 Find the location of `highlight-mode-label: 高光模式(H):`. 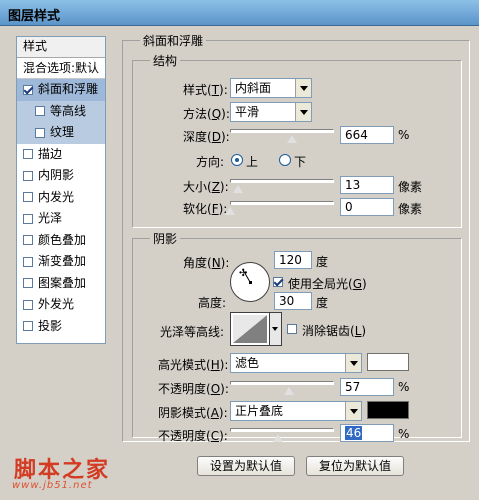

highlight-mode-label: 高光模式(H): is located at coordinates (193, 365).